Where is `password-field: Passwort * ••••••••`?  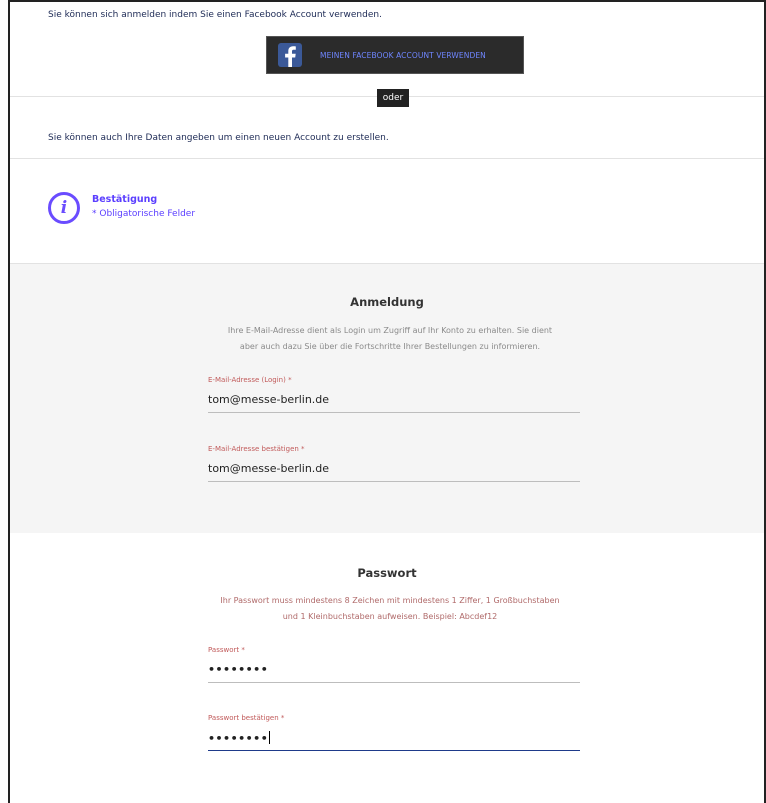
password-field: Passwort * •••••••• is located at coordinates (394, 664).